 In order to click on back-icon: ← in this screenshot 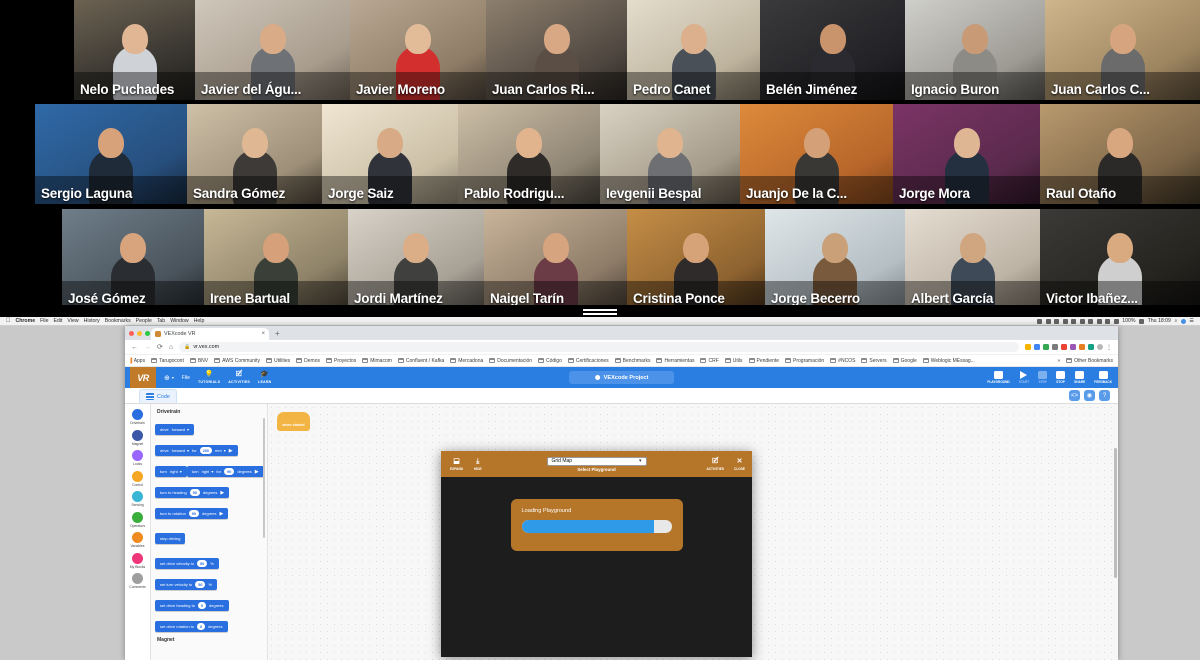, I will do `click(134, 347)`.